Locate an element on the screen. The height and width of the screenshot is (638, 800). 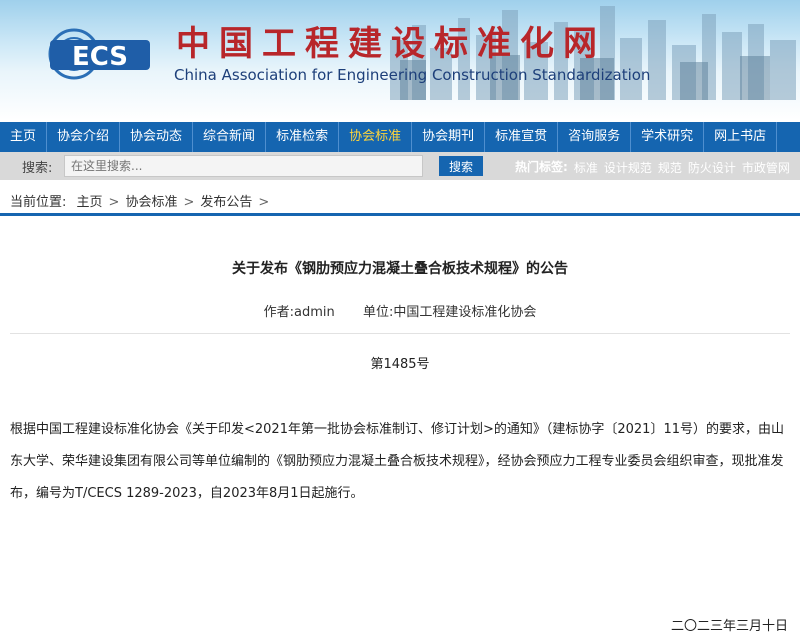
hot-tag-link: 市政管网 is located at coordinates (766, 168).